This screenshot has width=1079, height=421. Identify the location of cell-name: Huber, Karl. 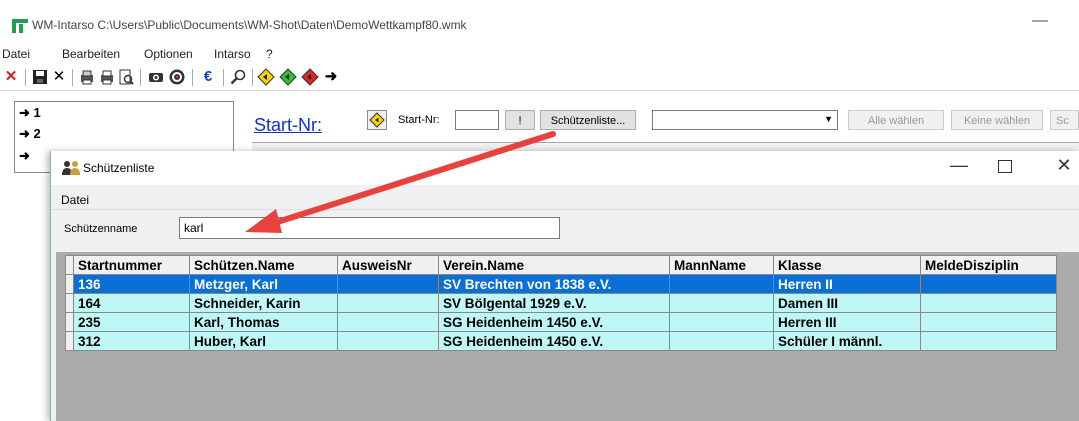
(263, 341).